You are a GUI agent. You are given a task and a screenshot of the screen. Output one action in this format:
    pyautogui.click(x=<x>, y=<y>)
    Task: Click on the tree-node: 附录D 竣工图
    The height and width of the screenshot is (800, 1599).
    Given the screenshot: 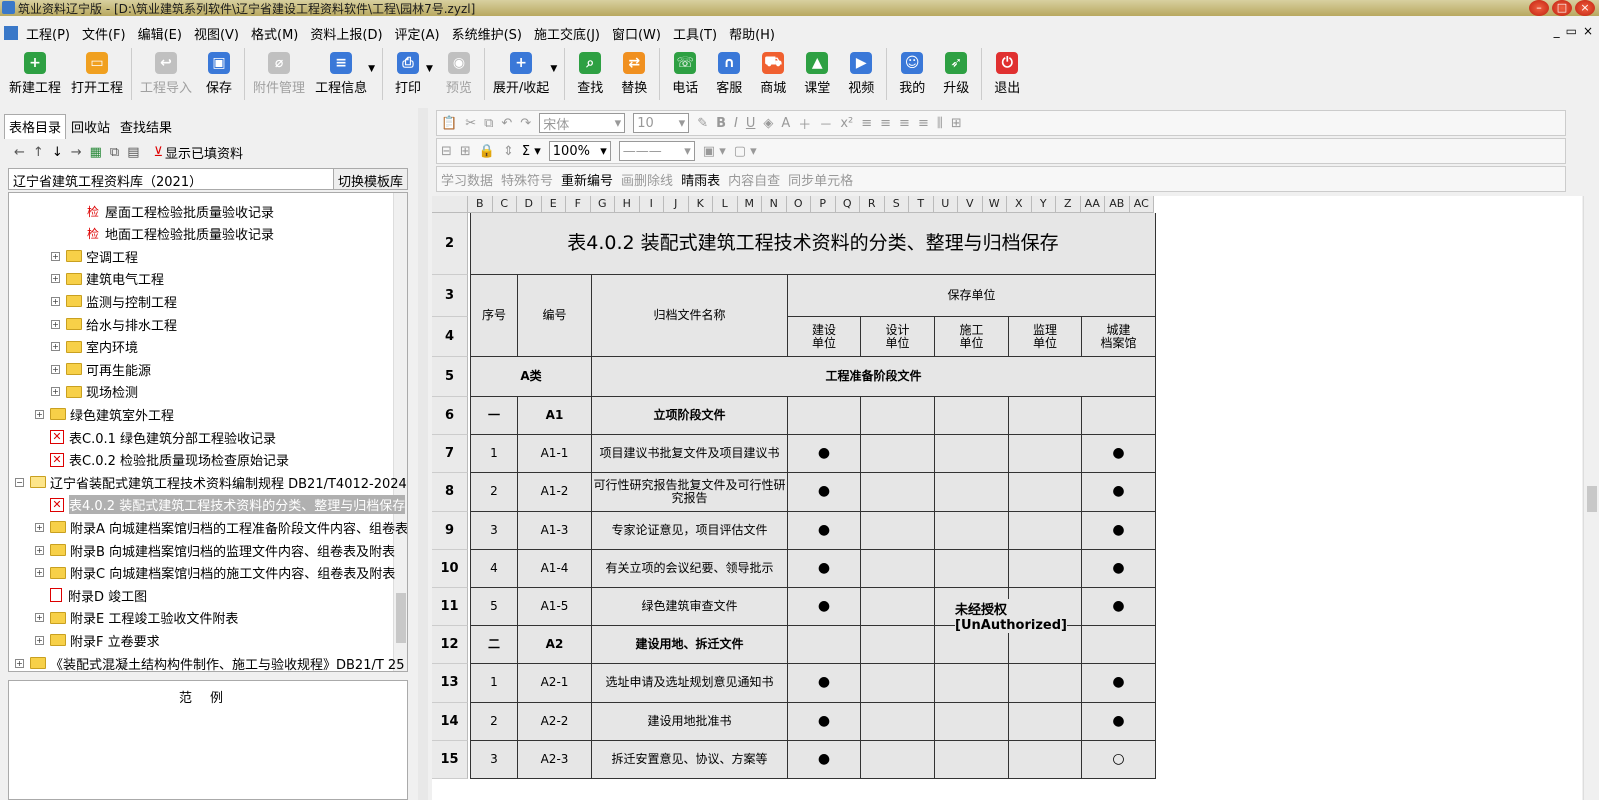 What is the action you would take?
    pyautogui.click(x=91, y=595)
    